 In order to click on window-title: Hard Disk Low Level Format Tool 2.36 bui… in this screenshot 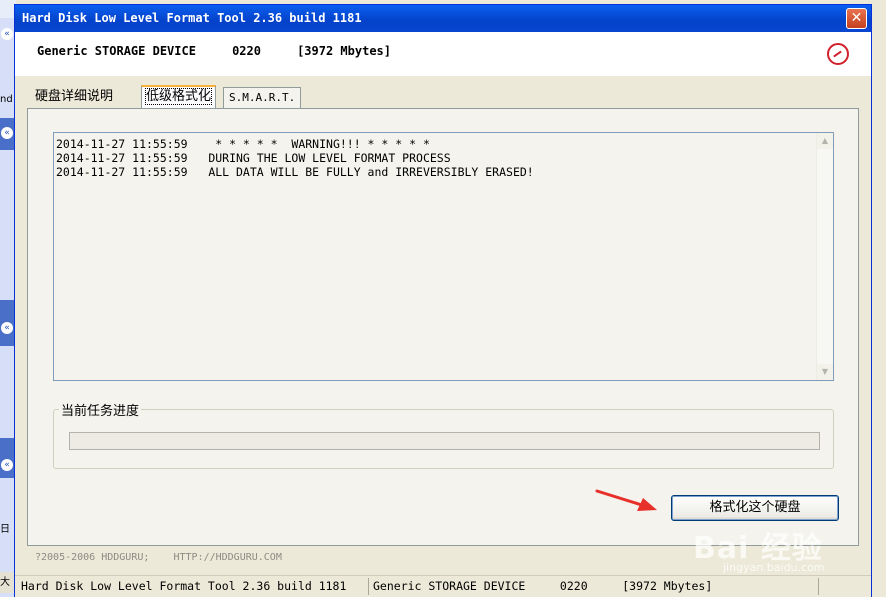, I will do `click(192, 18)`.